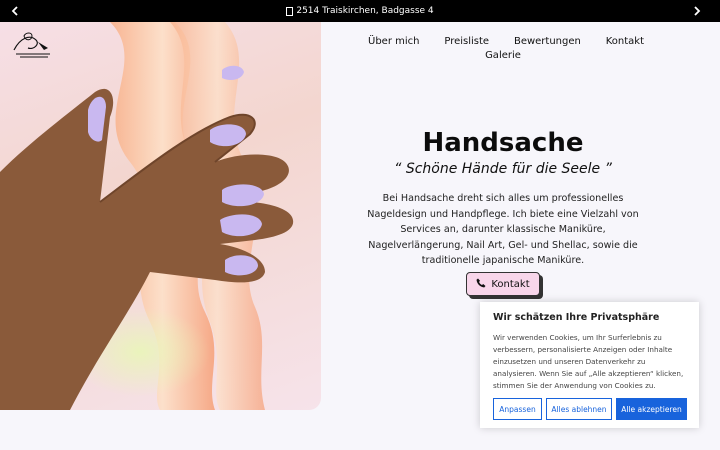 Image resolution: width=720 pixels, height=450 pixels. Describe the element at coordinates (517, 409) in the screenshot. I see `customize-button: Anpassen` at that location.